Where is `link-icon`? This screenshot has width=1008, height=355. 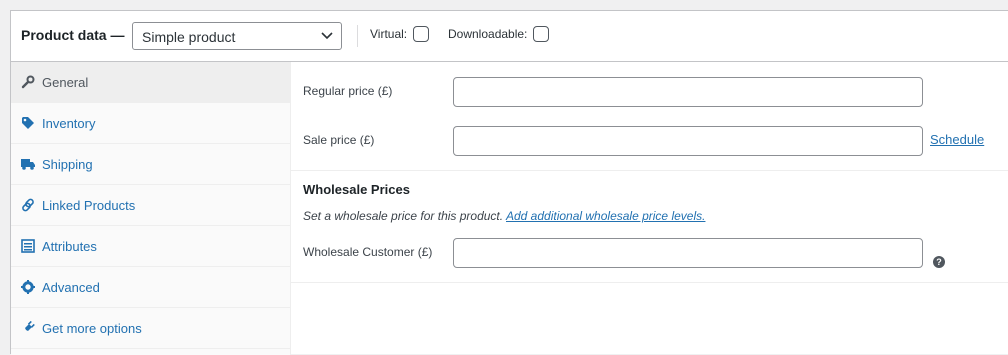 link-icon is located at coordinates (28, 205).